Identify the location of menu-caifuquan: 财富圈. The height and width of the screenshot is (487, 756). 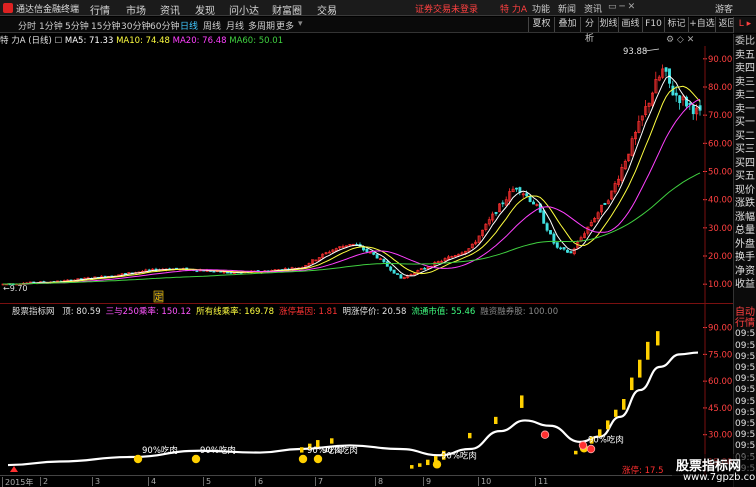
(287, 9).